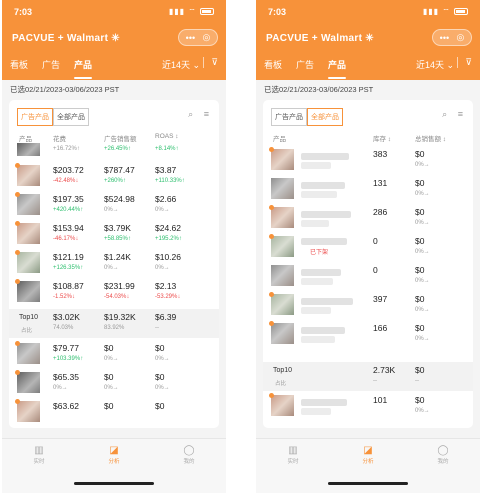  Describe the element at coordinates (39, 450) in the screenshot. I see `bar-chart-icon: ▥` at that location.